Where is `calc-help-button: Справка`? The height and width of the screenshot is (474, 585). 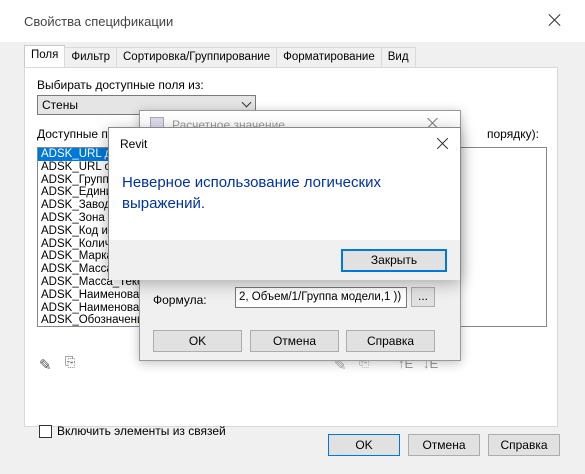
calc-help-button: Справка is located at coordinates (390, 341).